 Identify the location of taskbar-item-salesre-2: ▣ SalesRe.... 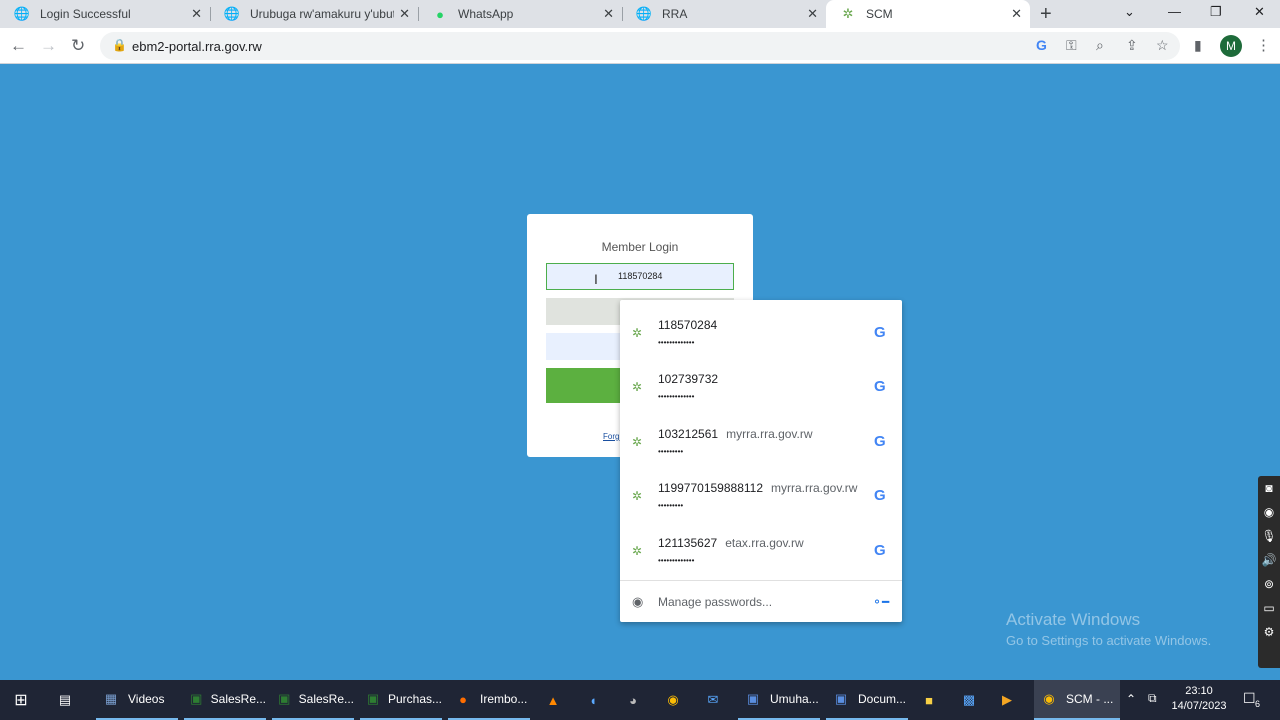
(313, 700).